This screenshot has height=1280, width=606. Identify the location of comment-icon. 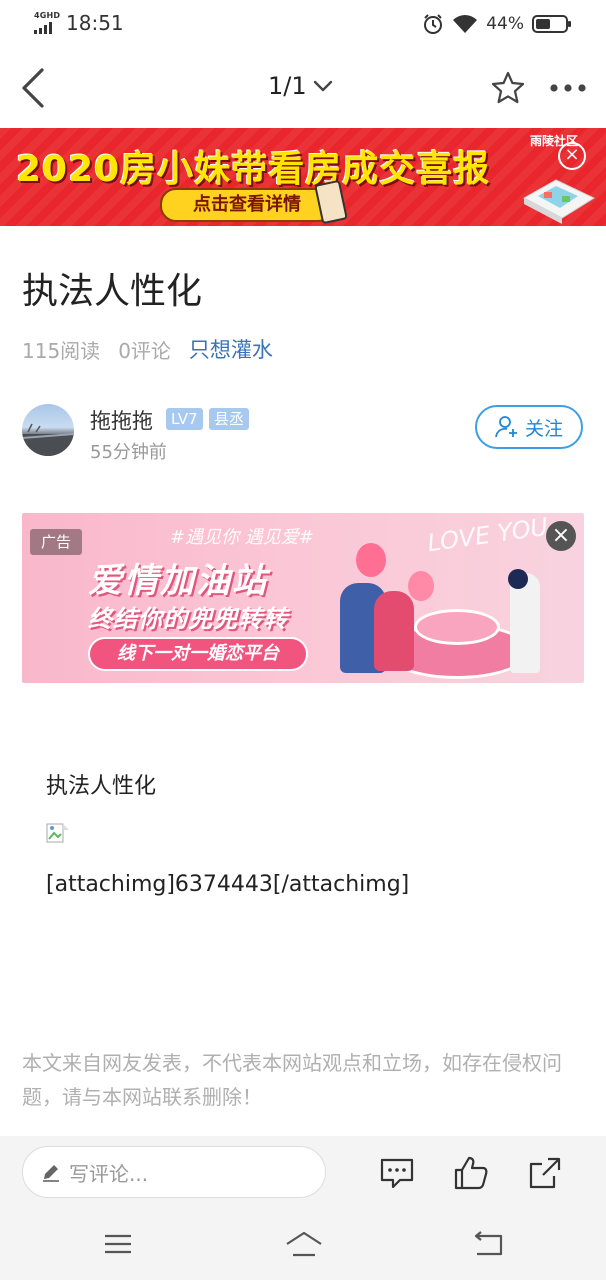
(397, 1173).